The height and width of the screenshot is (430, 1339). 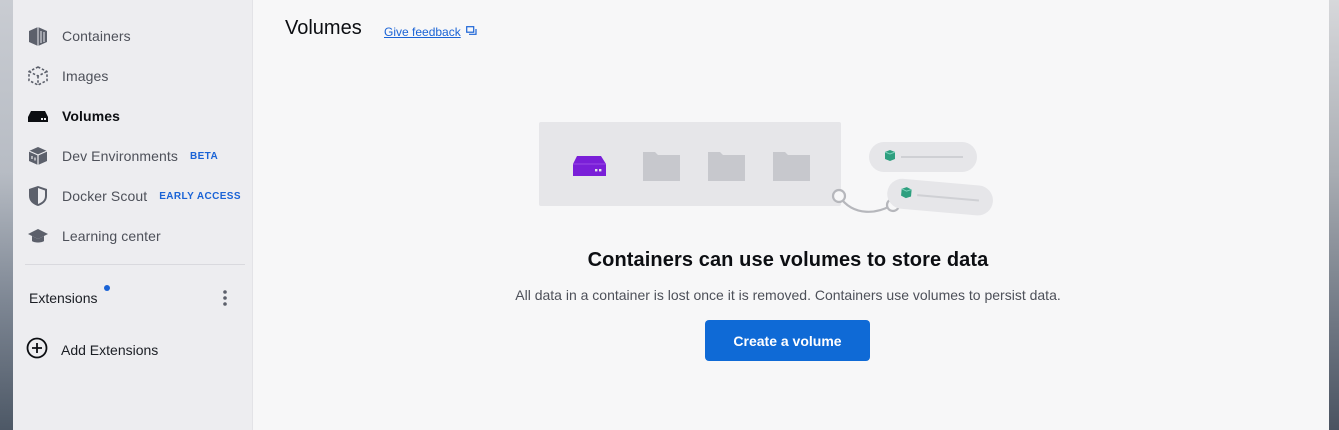 I want to click on sidebar-item-label: Docker Scout, so click(x=105, y=196).